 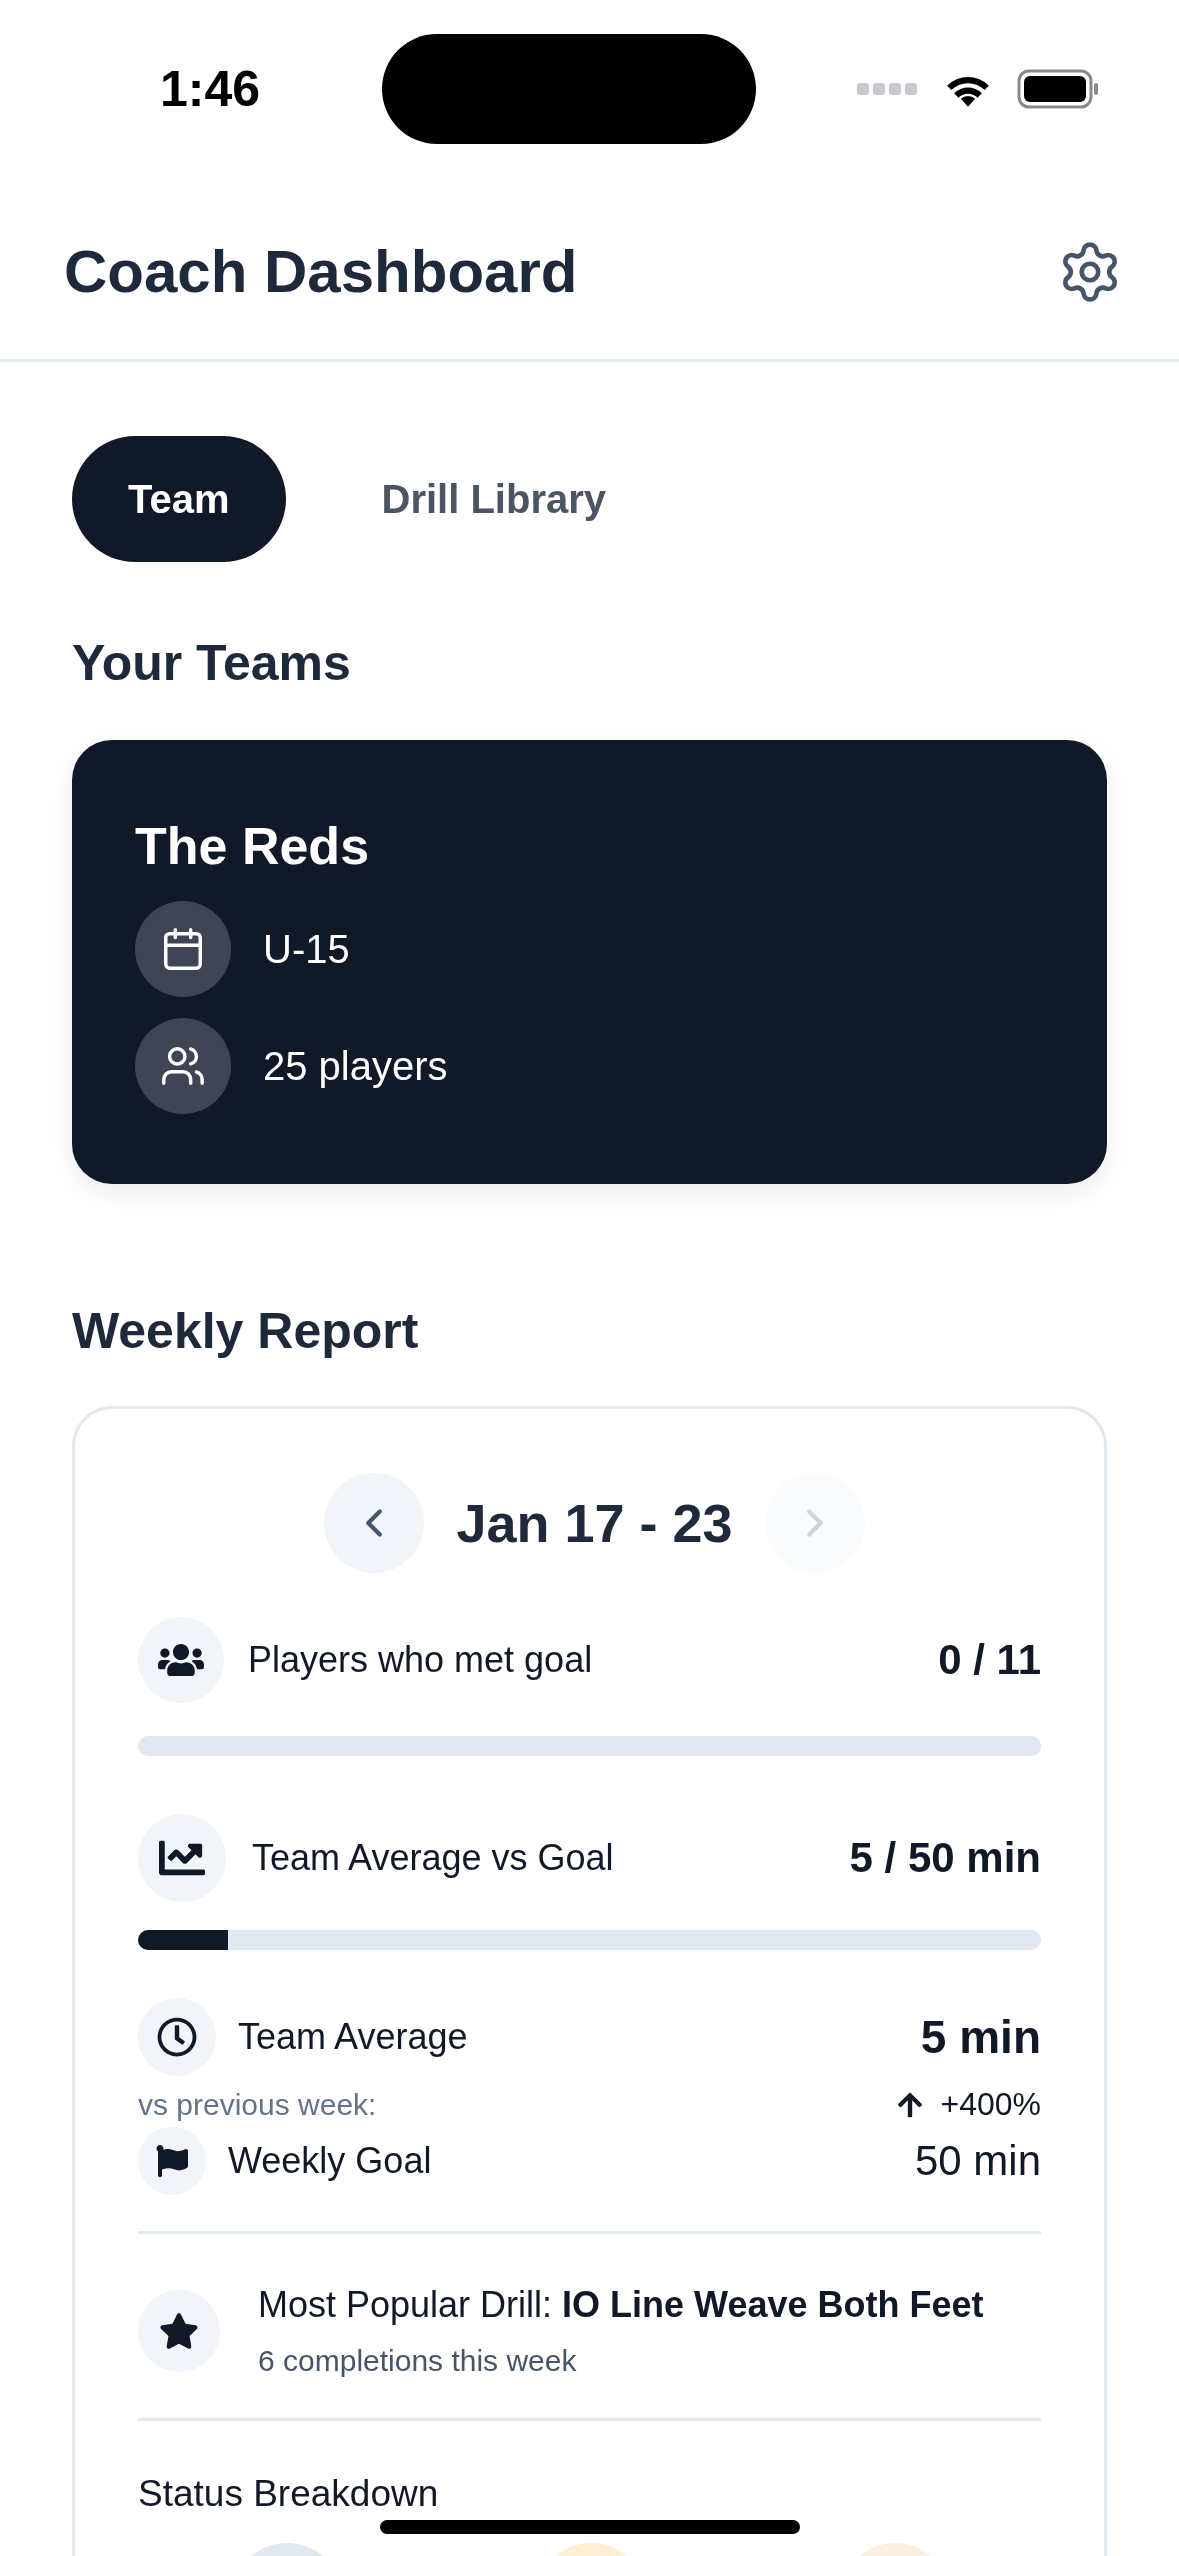 What do you see at coordinates (257, 2104) in the screenshot?
I see `comparison-label: vs previous week:` at bounding box center [257, 2104].